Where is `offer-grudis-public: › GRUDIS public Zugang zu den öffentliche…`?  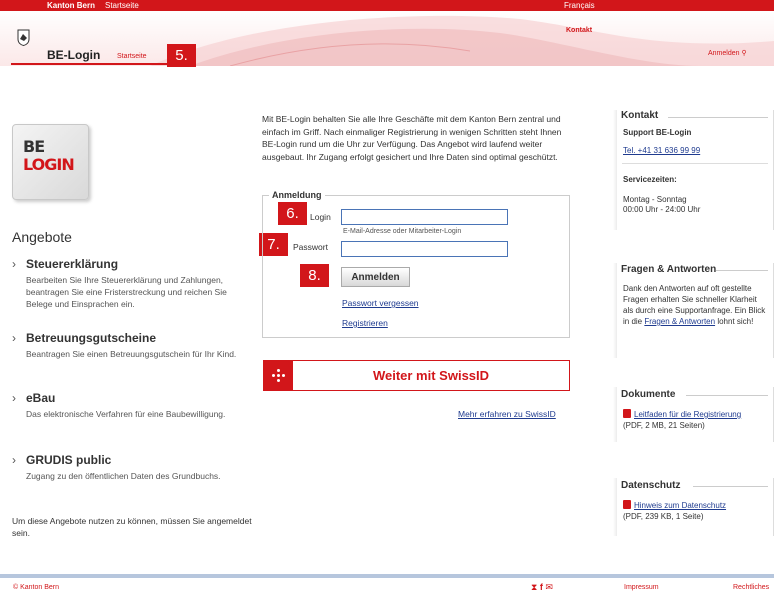 offer-grudis-public: › GRUDIS public Zugang zu den öffentliche… is located at coordinates (127, 467).